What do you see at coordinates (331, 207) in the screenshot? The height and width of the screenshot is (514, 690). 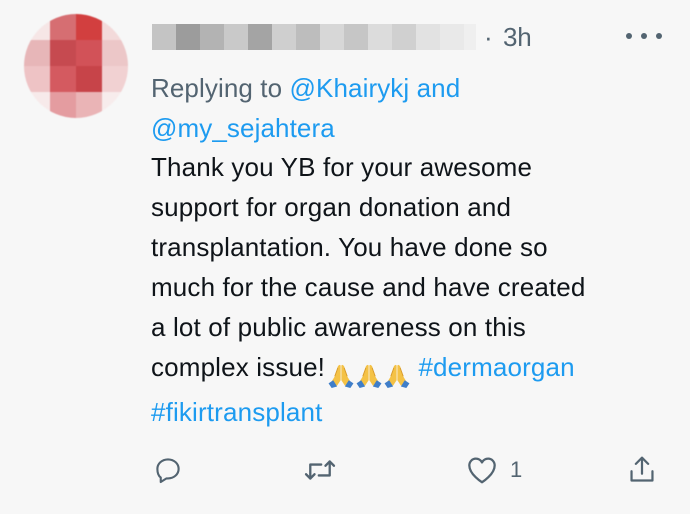 I see `tweet-text-line: support for organ donation and` at bounding box center [331, 207].